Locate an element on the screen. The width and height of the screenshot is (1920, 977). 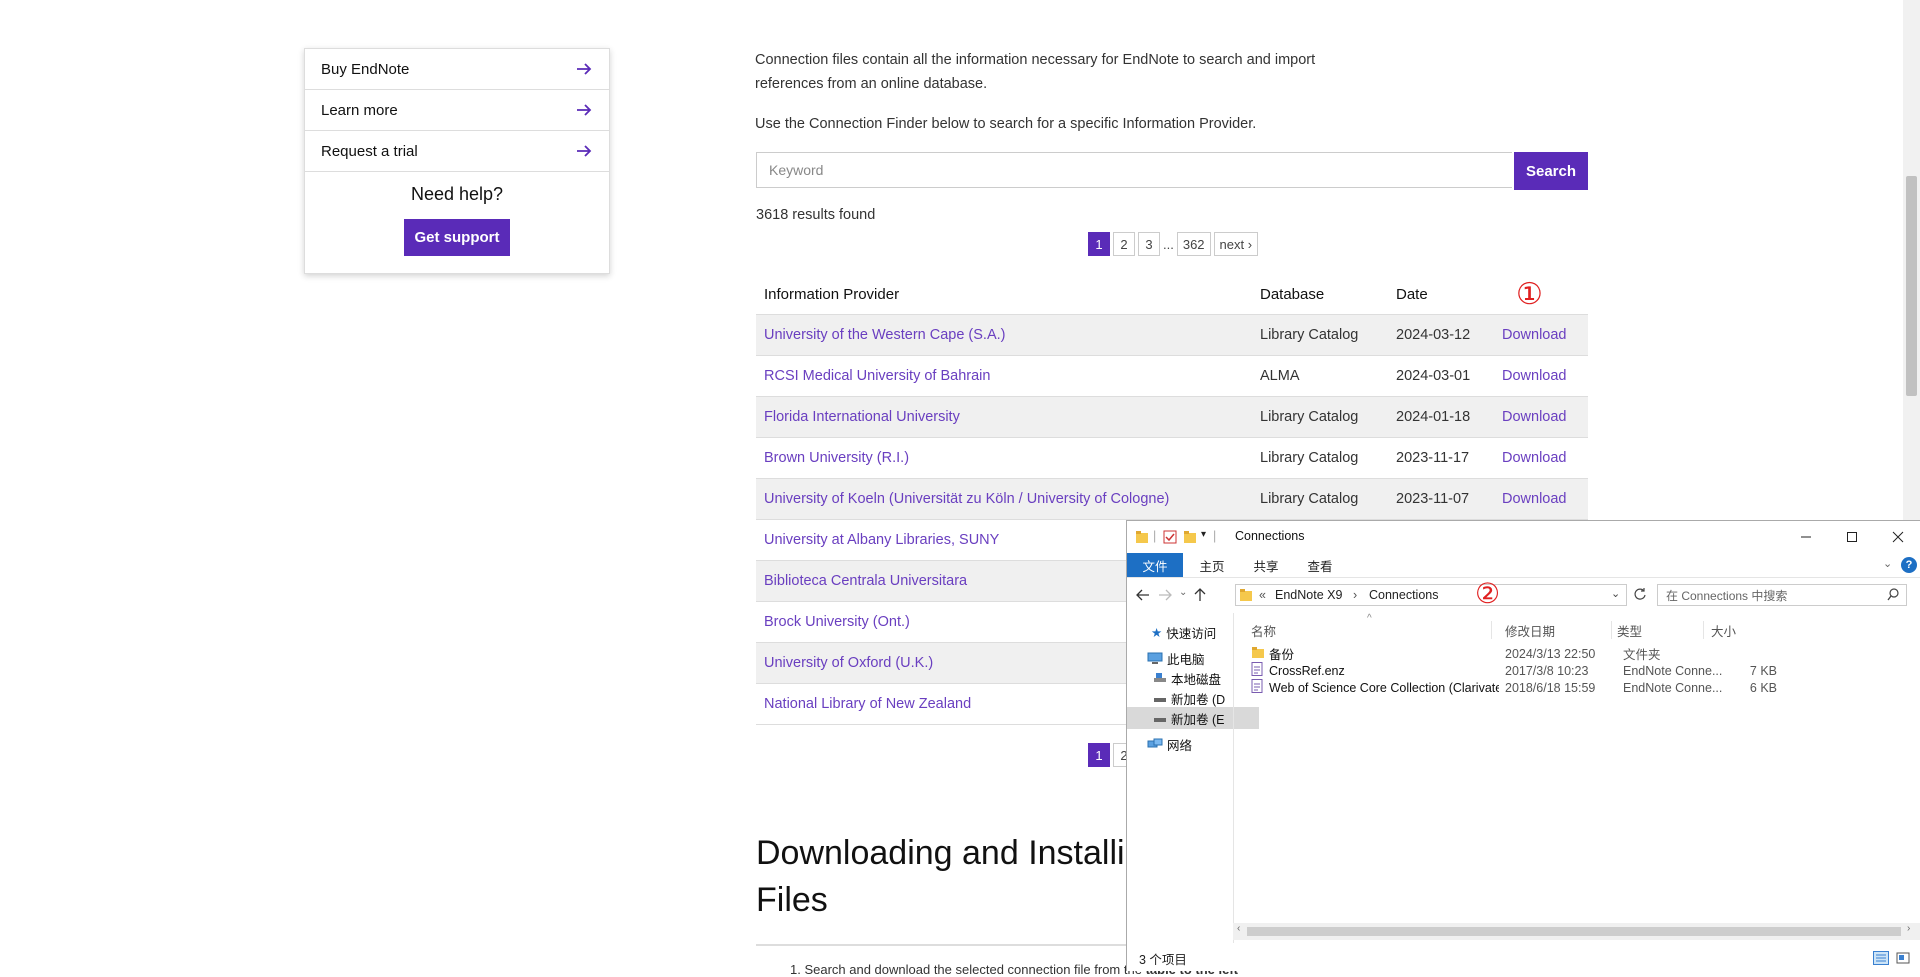
sidebar-item-label: Request a trial is located at coordinates (369, 151).